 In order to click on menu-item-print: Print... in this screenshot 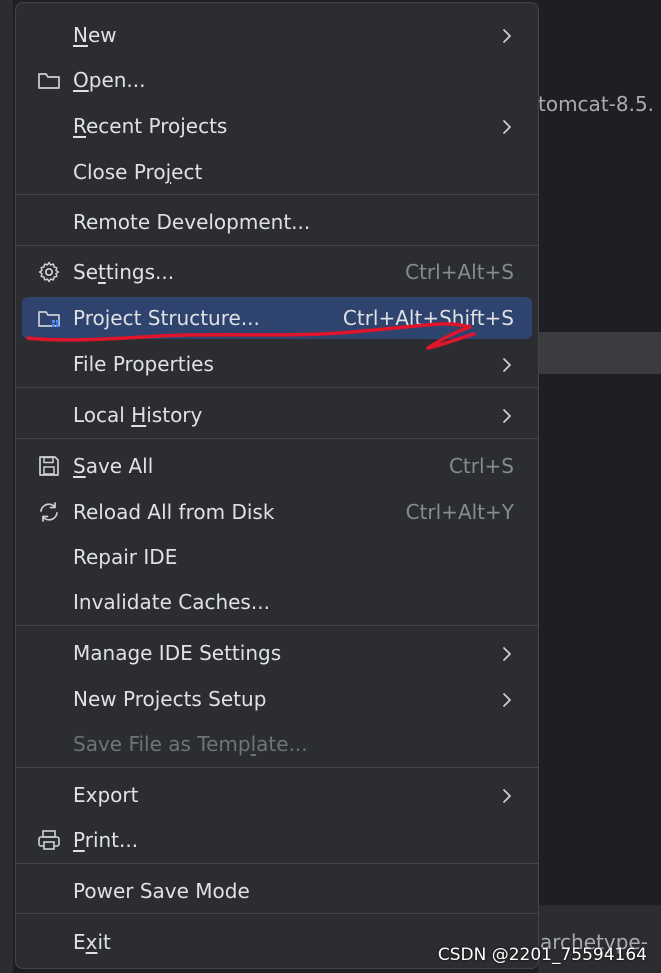, I will do `click(277, 840)`.